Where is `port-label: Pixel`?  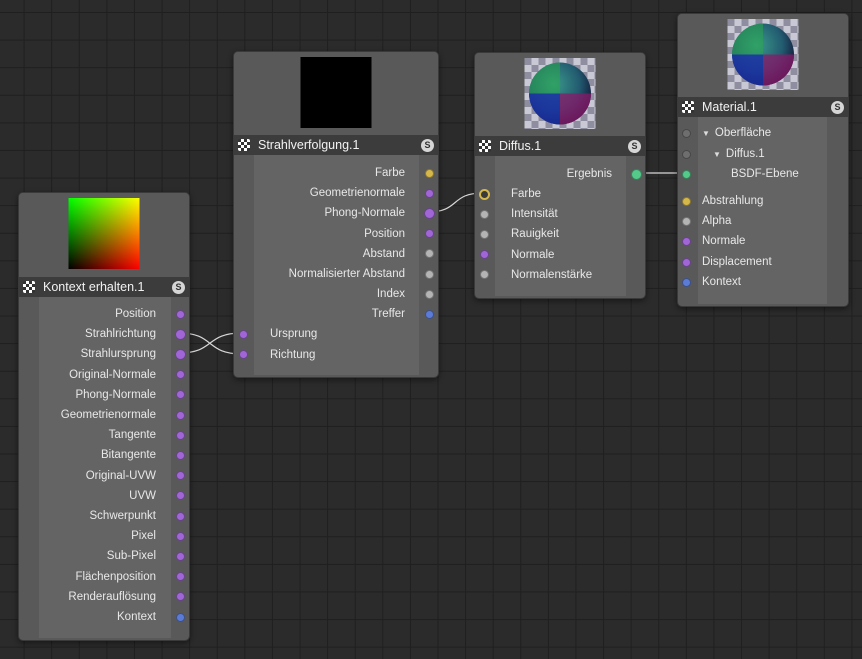 port-label: Pixel is located at coordinates (143, 536).